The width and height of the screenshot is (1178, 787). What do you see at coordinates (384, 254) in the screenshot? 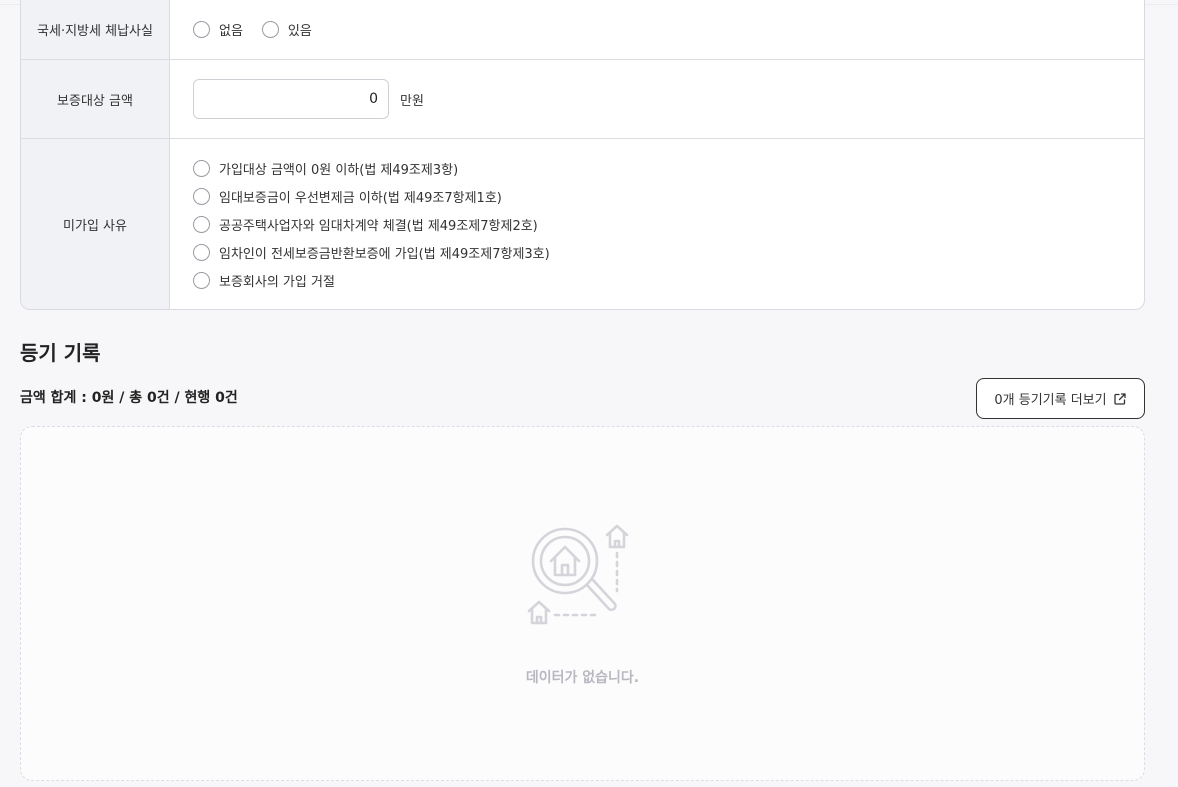
I see `reason-label: 임차인이 전세보증금반환보증에 가입(법 제49조제7항제3호)` at bounding box center [384, 254].